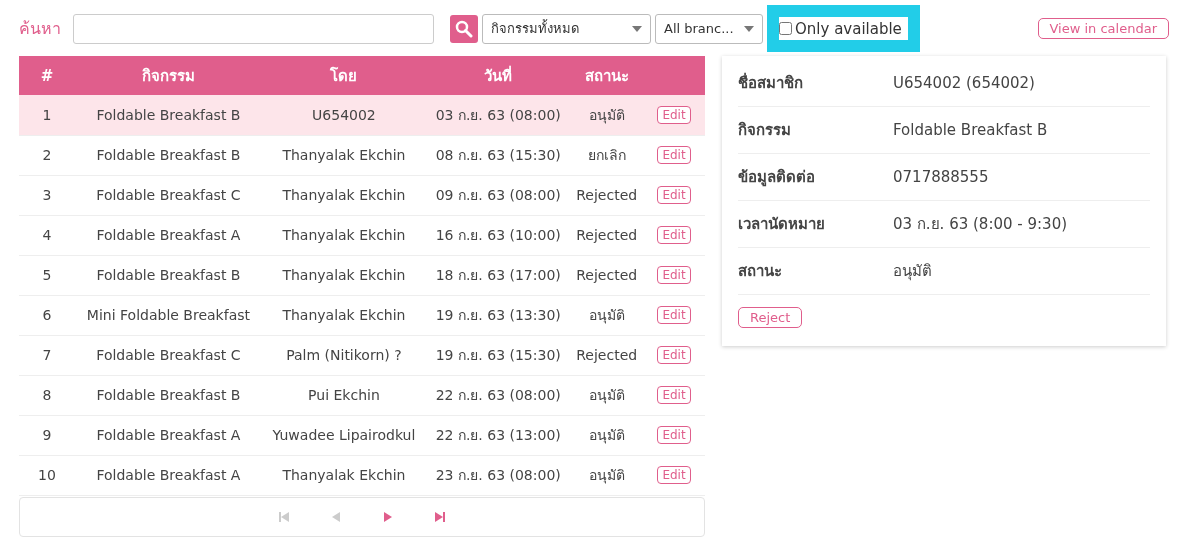 This screenshot has height=542, width=1188. Describe the element at coordinates (970, 130) in the screenshot. I see `field-value: Foldable Breakfast B` at that location.